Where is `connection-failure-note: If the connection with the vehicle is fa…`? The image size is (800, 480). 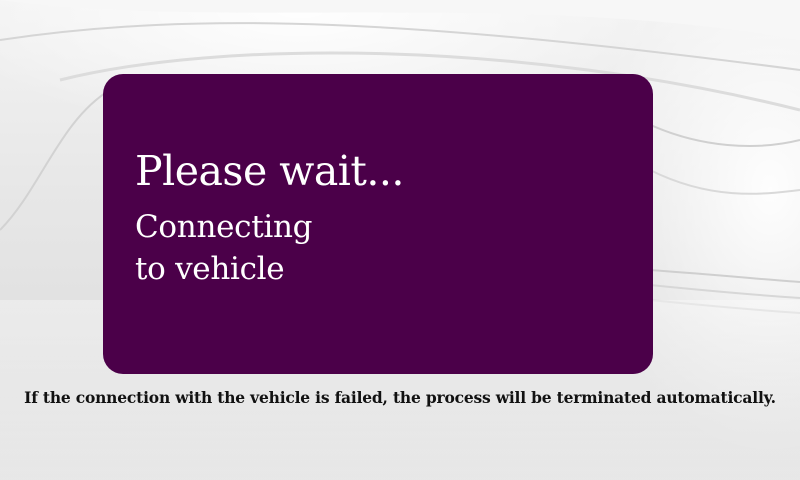
connection-failure-note: If the connection with the vehicle is fa… is located at coordinates (400, 397).